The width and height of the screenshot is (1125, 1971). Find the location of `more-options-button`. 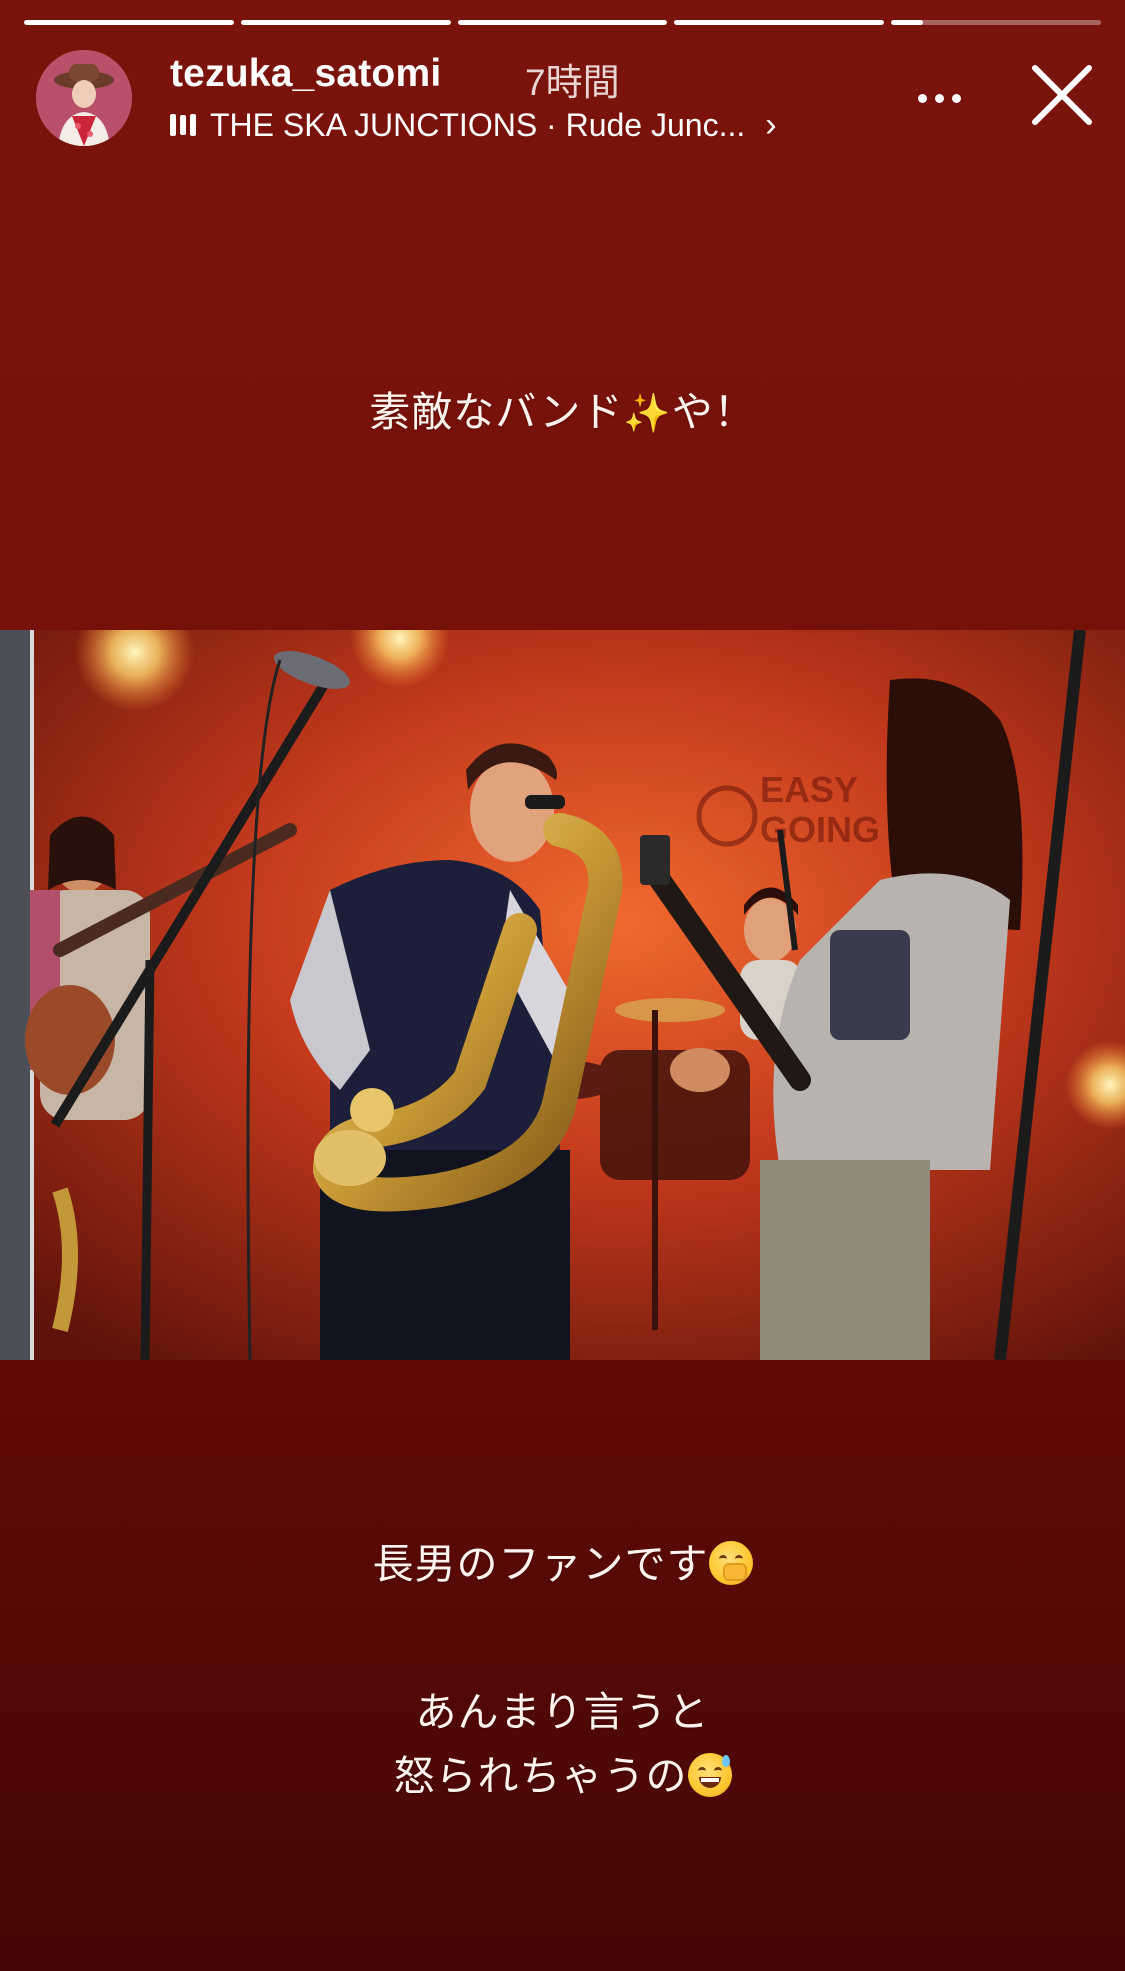

more-options-button is located at coordinates (939, 98).